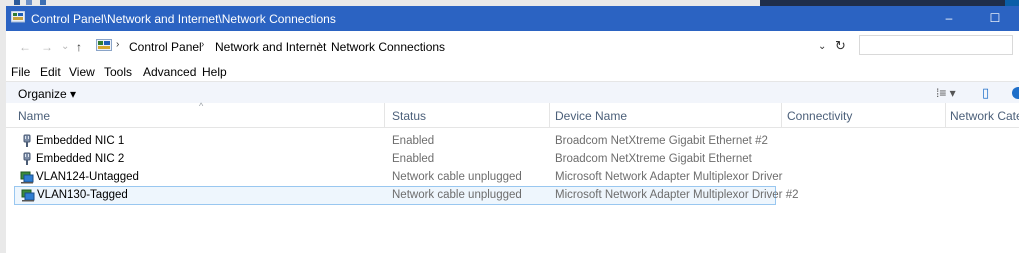 The width and height of the screenshot is (1019, 253). I want to click on breadcrumb-control-panel: Control Panel, so click(165, 47).